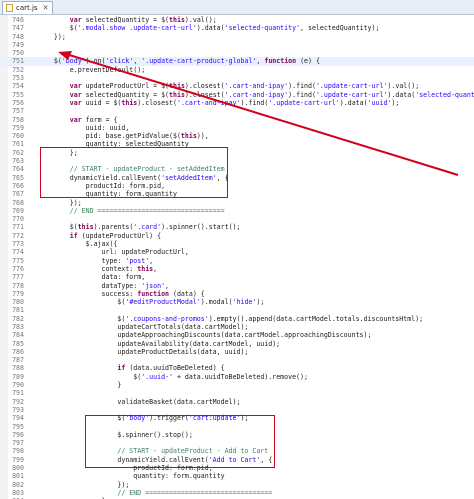  What do you see at coordinates (237, 310) in the screenshot?
I see `code-line: 781` at bounding box center [237, 310].